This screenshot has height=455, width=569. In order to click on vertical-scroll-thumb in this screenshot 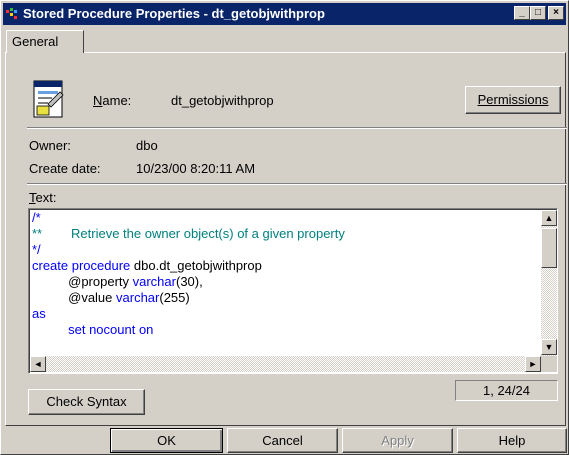, I will do `click(549, 248)`.